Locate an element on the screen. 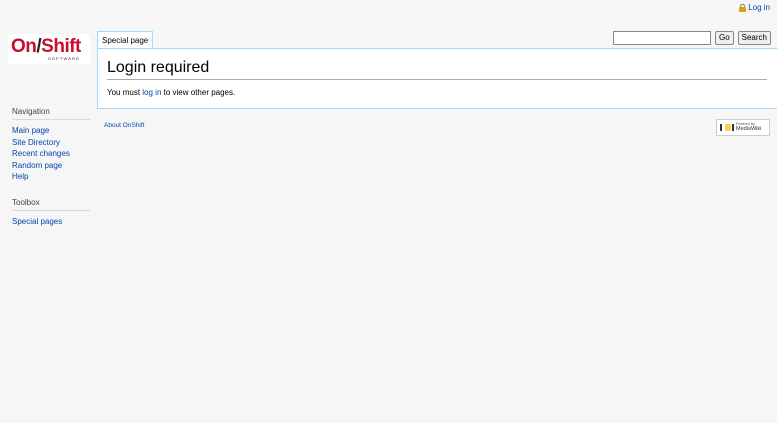 The width and height of the screenshot is (777, 423). page-title: Login required is located at coordinates (437, 69).